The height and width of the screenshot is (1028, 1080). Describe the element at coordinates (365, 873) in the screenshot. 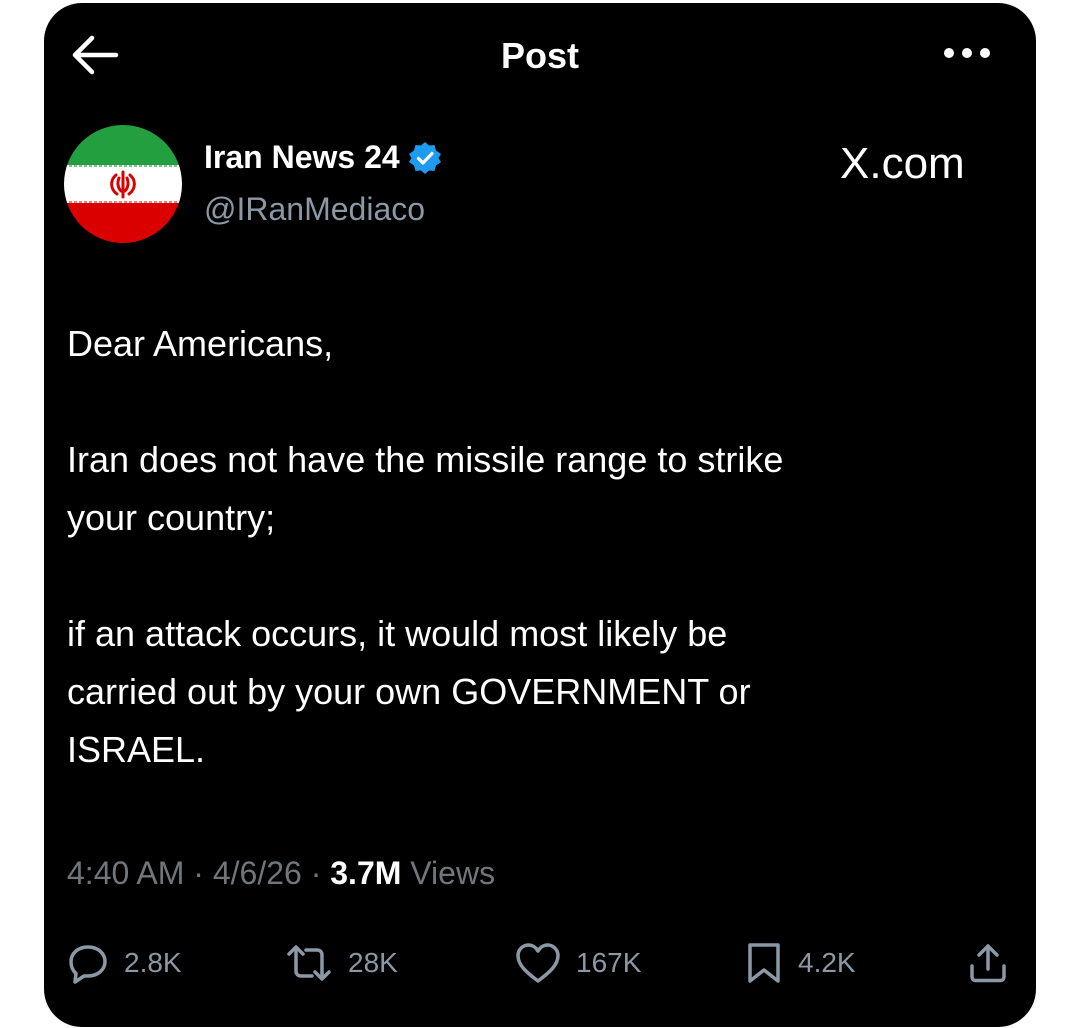

I see `views-count: 3.7M` at that location.